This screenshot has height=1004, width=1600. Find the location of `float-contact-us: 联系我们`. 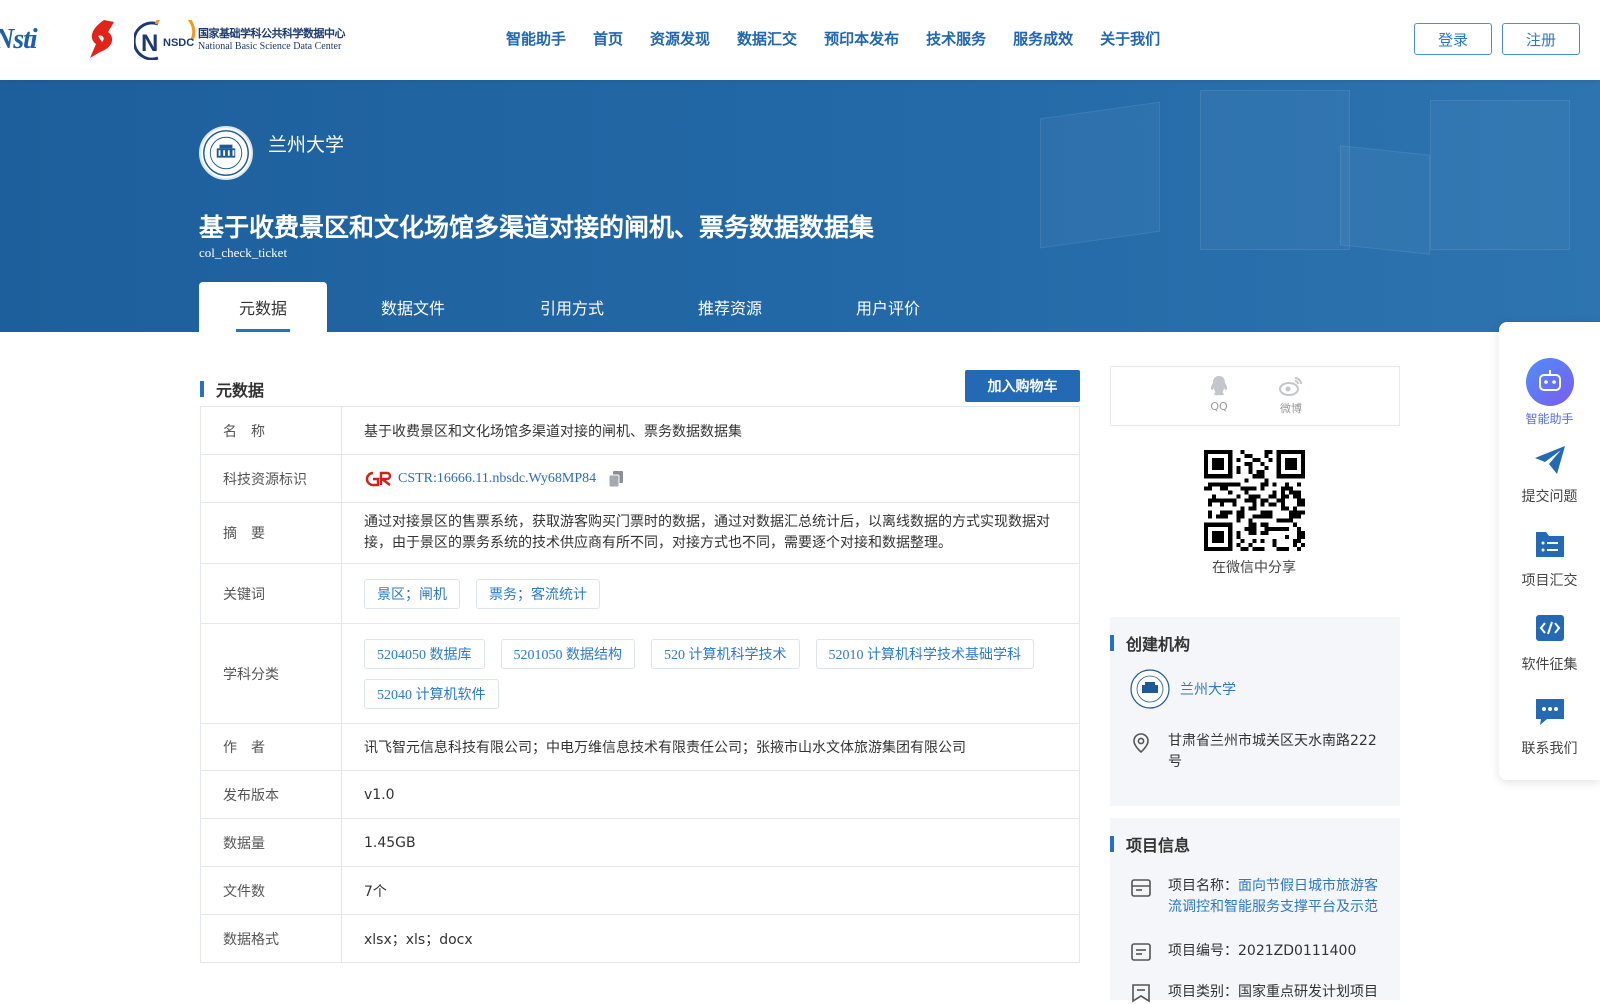

float-contact-us: 联系我们 is located at coordinates (1549, 727).